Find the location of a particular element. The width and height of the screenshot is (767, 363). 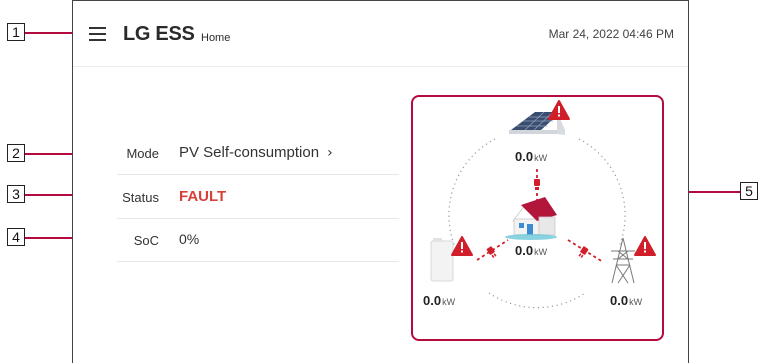

home-power-reading: 0.0kW is located at coordinates (531, 250).